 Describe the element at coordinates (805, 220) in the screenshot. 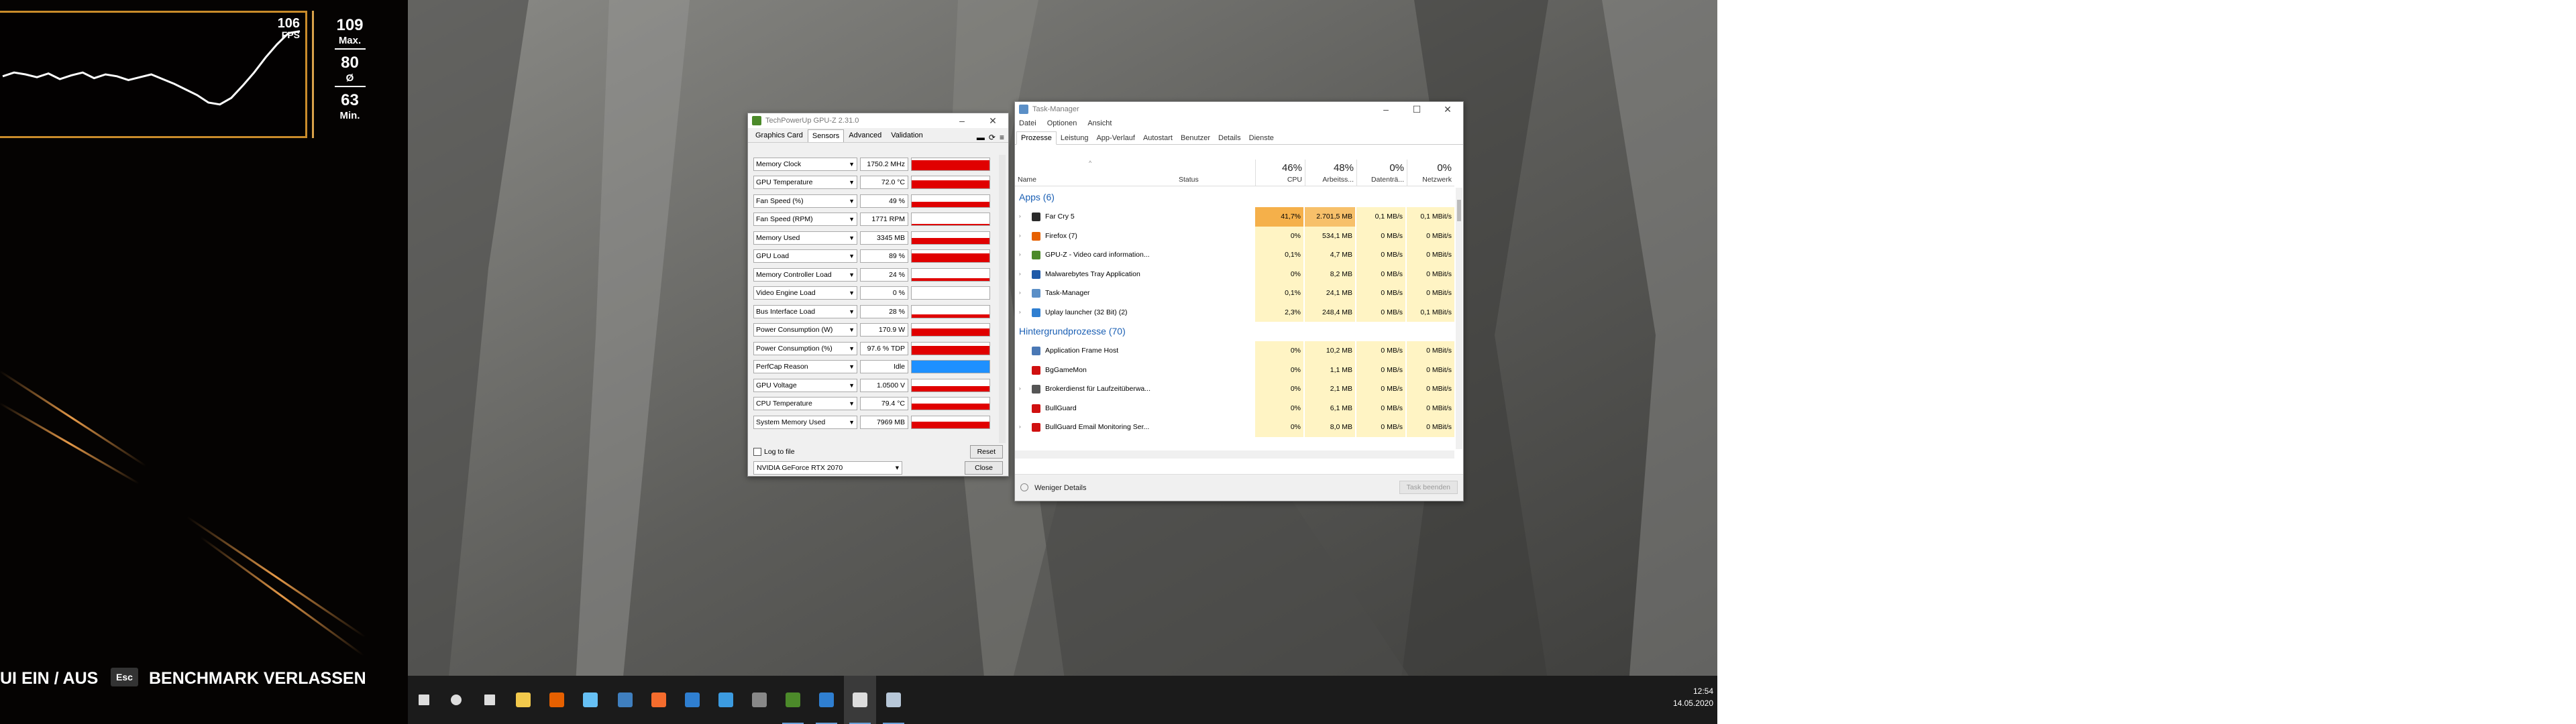

I see `sensor-name-dropdown: Fan Speed (RPM) ▼` at that location.